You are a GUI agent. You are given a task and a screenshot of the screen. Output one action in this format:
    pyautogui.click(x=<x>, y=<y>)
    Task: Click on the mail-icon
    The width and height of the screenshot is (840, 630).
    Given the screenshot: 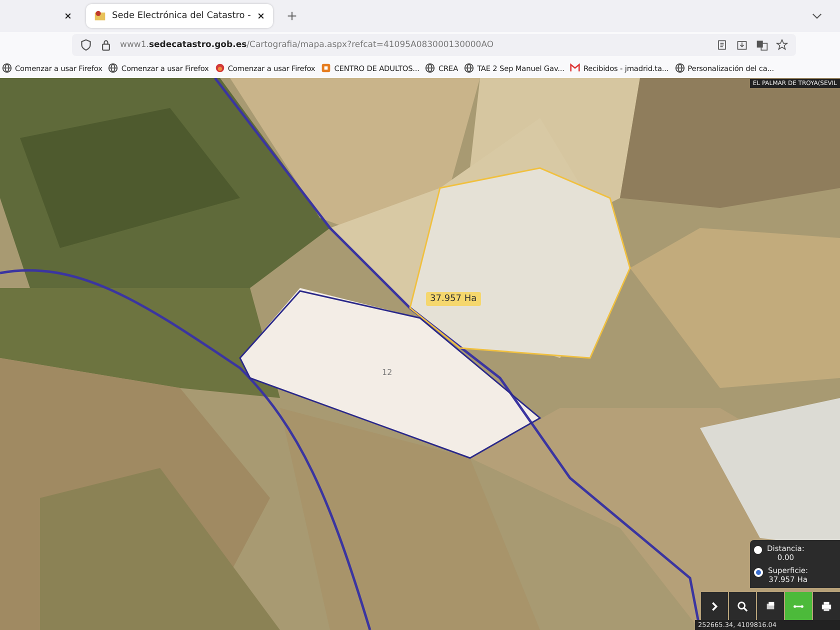 What is the action you would take?
    pyautogui.click(x=575, y=68)
    